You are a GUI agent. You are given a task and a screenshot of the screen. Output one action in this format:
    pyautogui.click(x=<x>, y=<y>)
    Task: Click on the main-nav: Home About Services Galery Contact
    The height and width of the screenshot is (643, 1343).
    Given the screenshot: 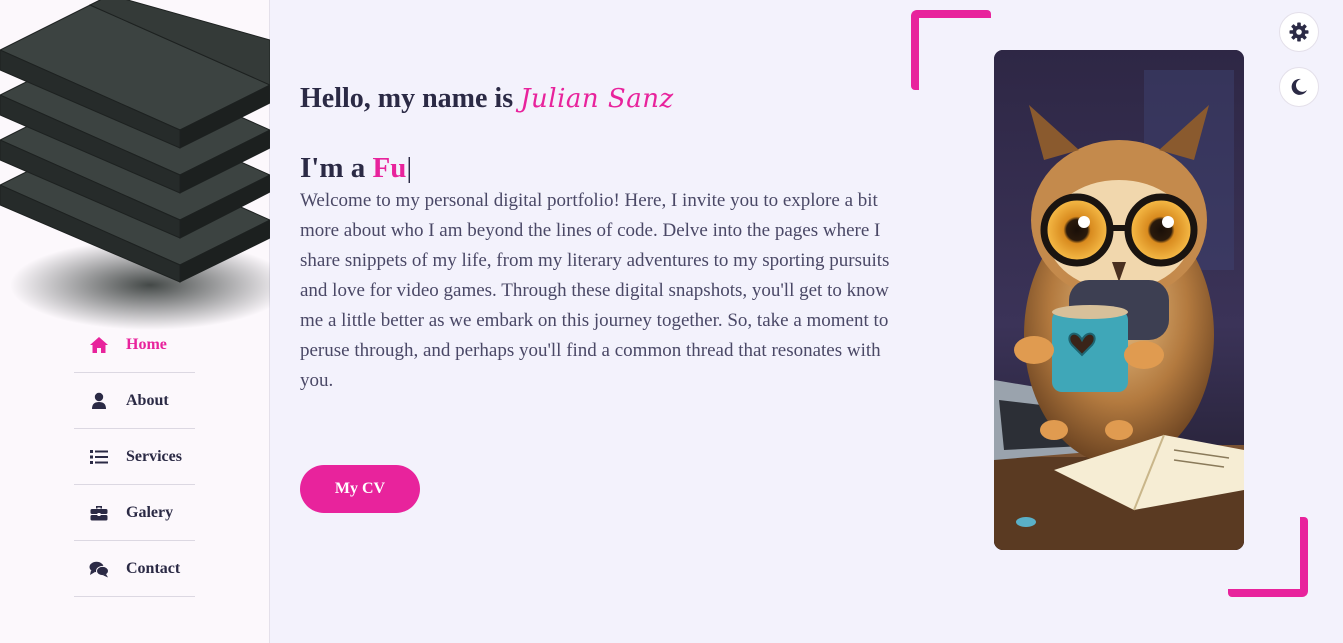 What is the action you would take?
    pyautogui.click(x=134, y=458)
    